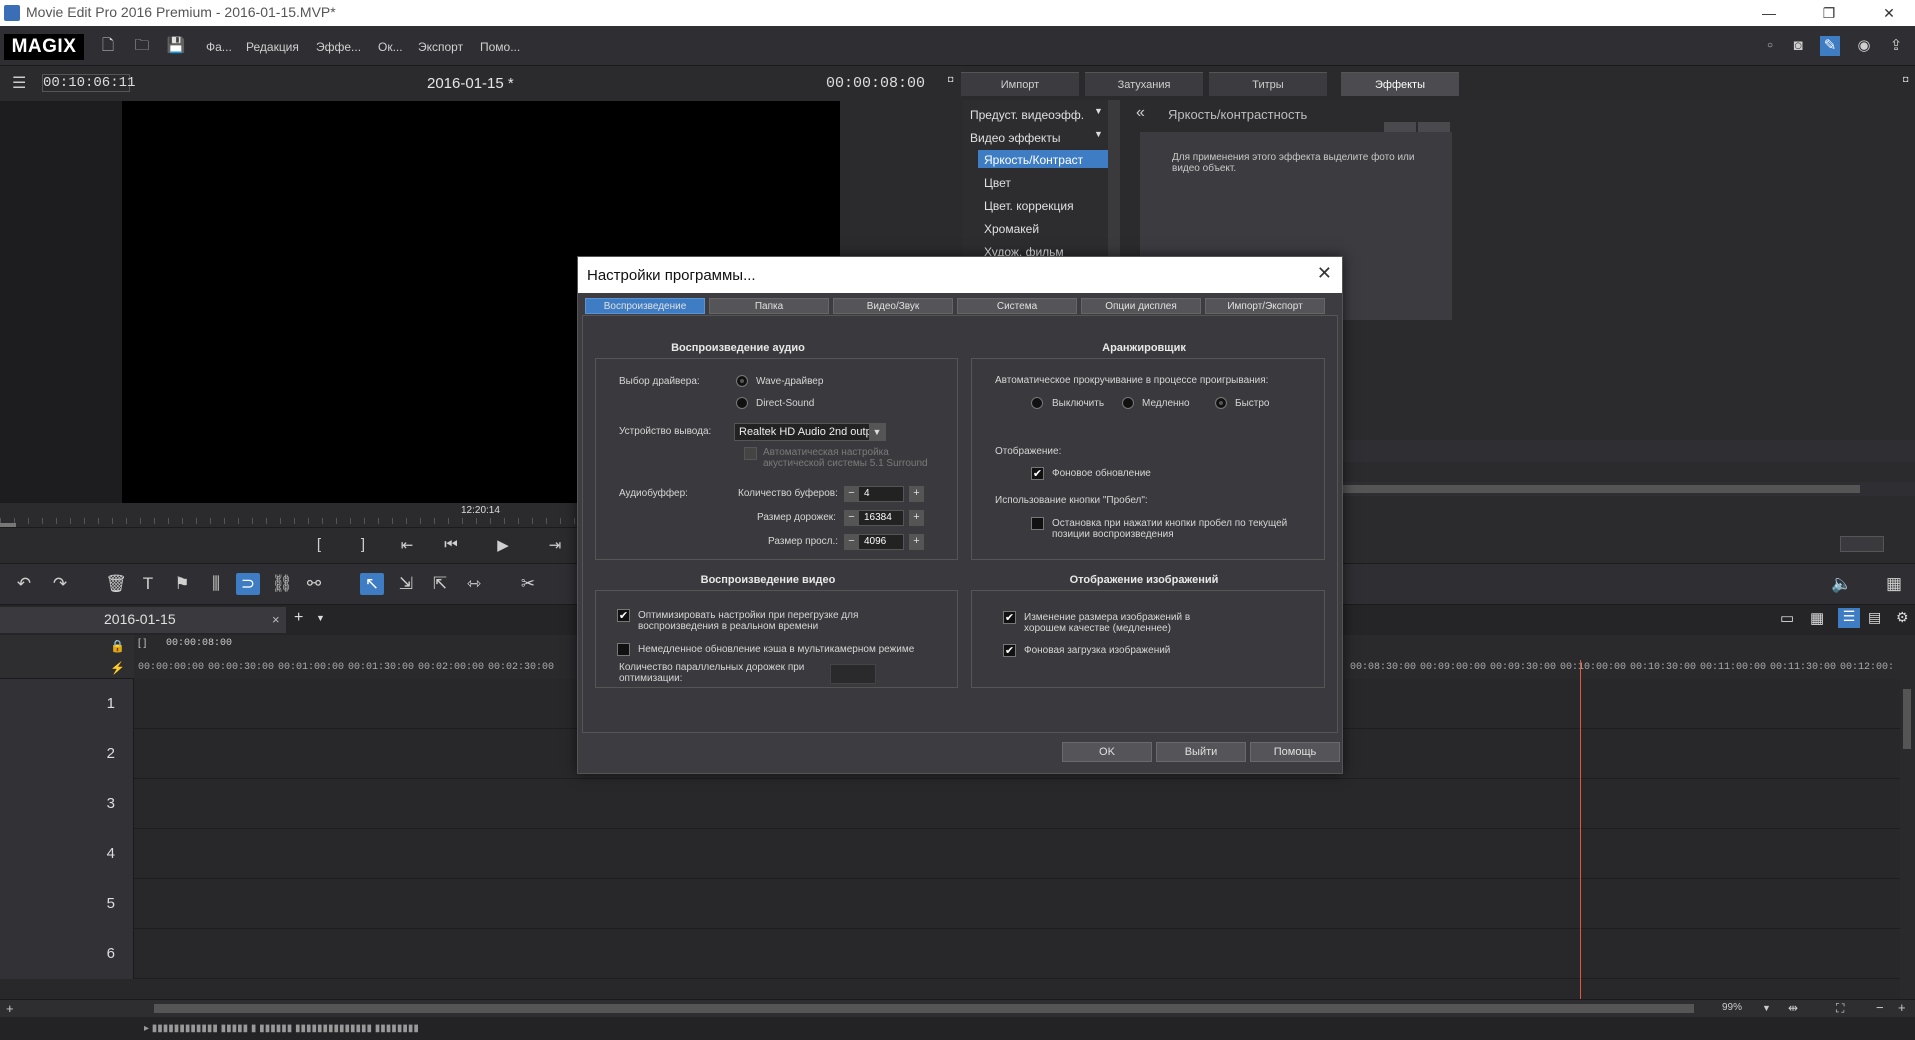 Image resolution: width=1915 pixels, height=1040 pixels. What do you see at coordinates (851, 542) in the screenshot?
I see `preview-size-decrement: −` at bounding box center [851, 542].